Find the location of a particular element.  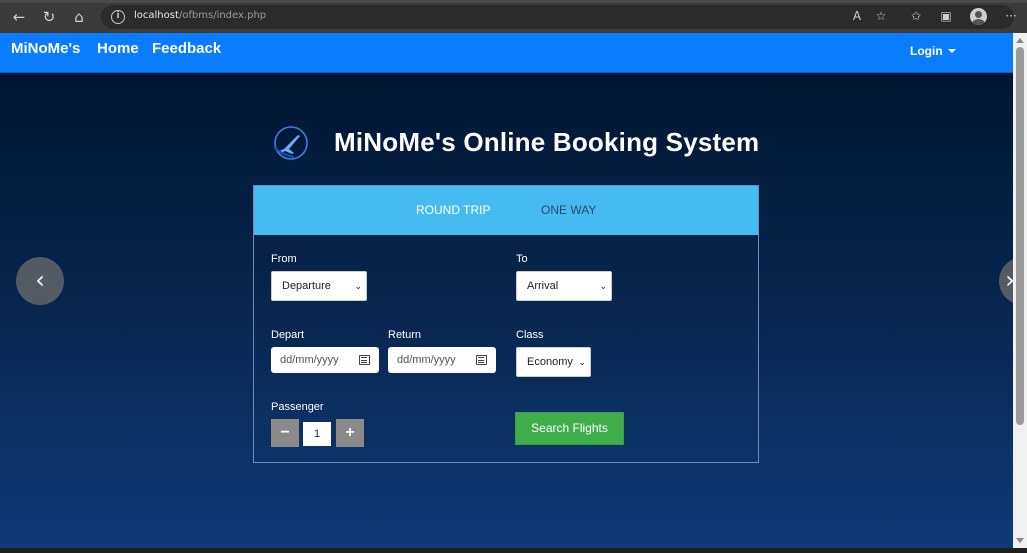

url-text: localhost/ofbms/index.php is located at coordinates (200, 15).